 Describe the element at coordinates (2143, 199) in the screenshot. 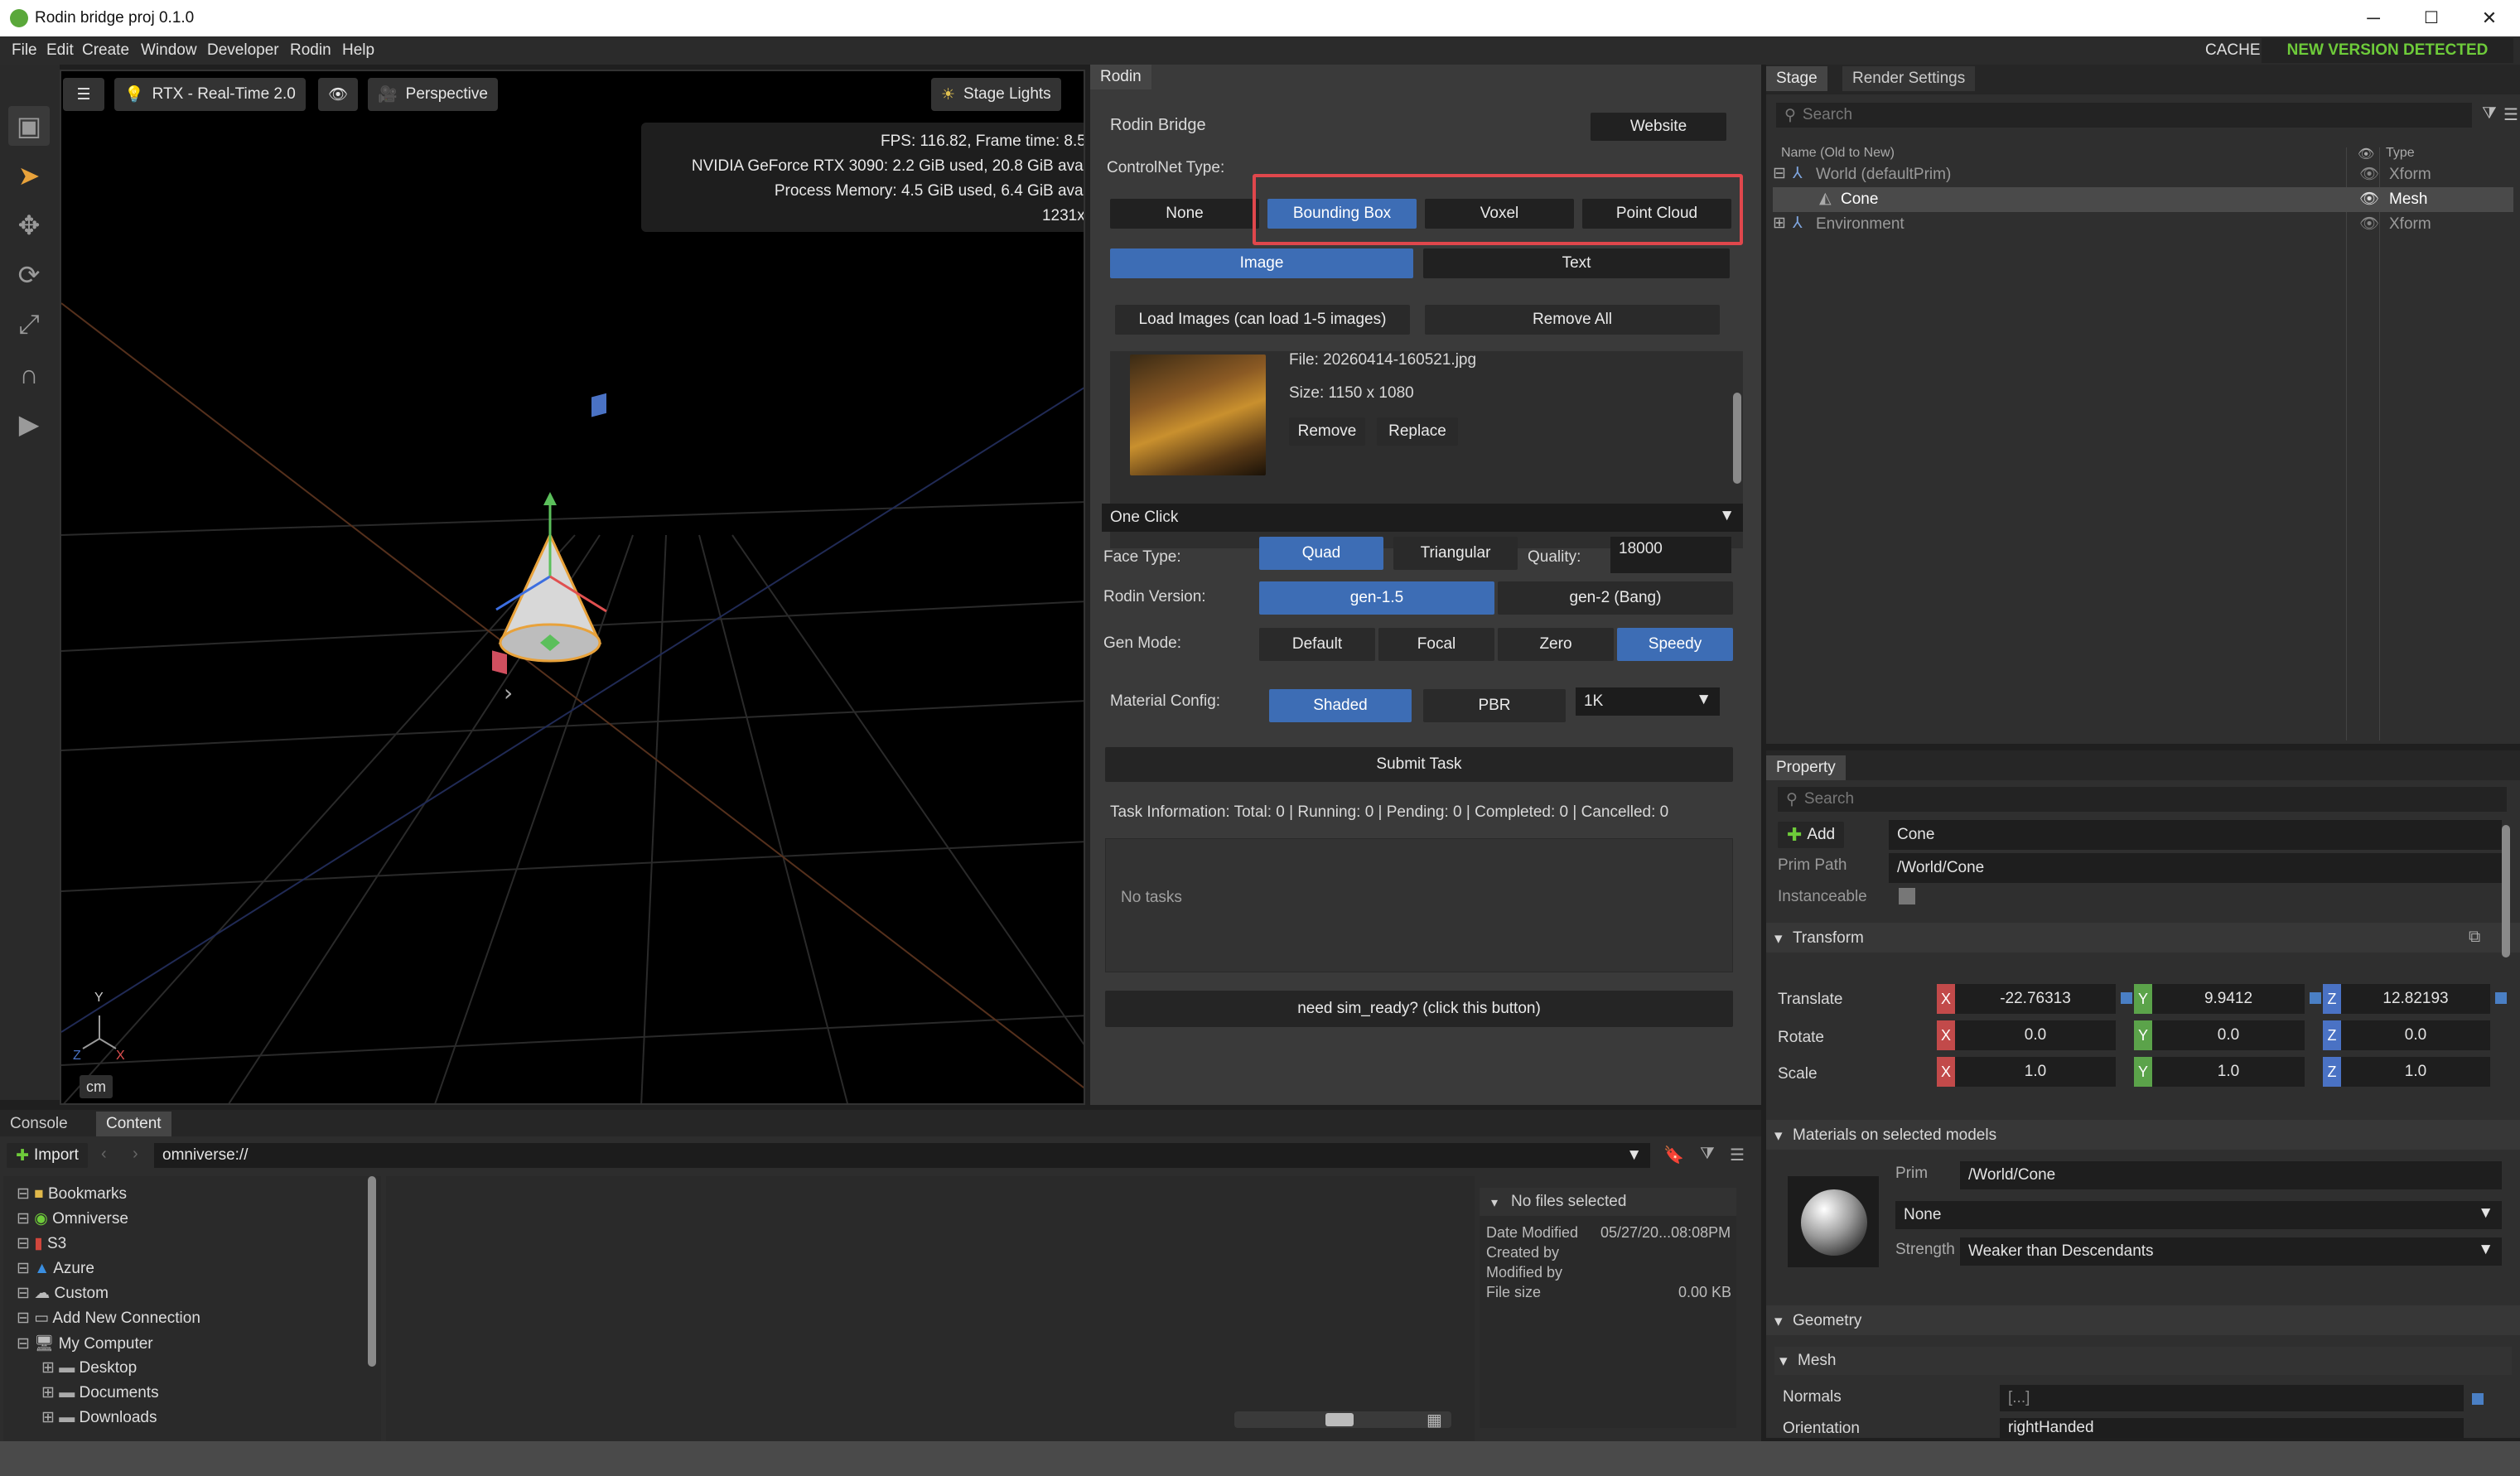

I see `stage-row-cone: ◭ Cone 👁 Mesh` at that location.